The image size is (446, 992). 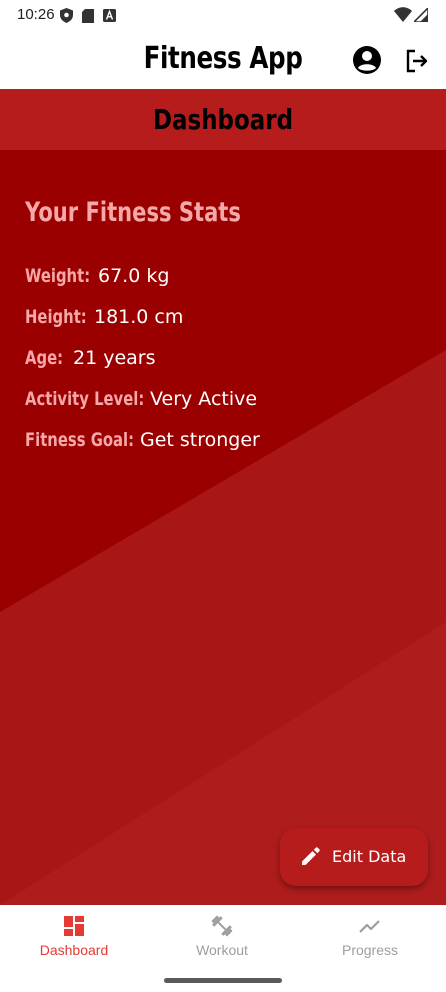 I want to click on logout-button, so click(x=417, y=61).